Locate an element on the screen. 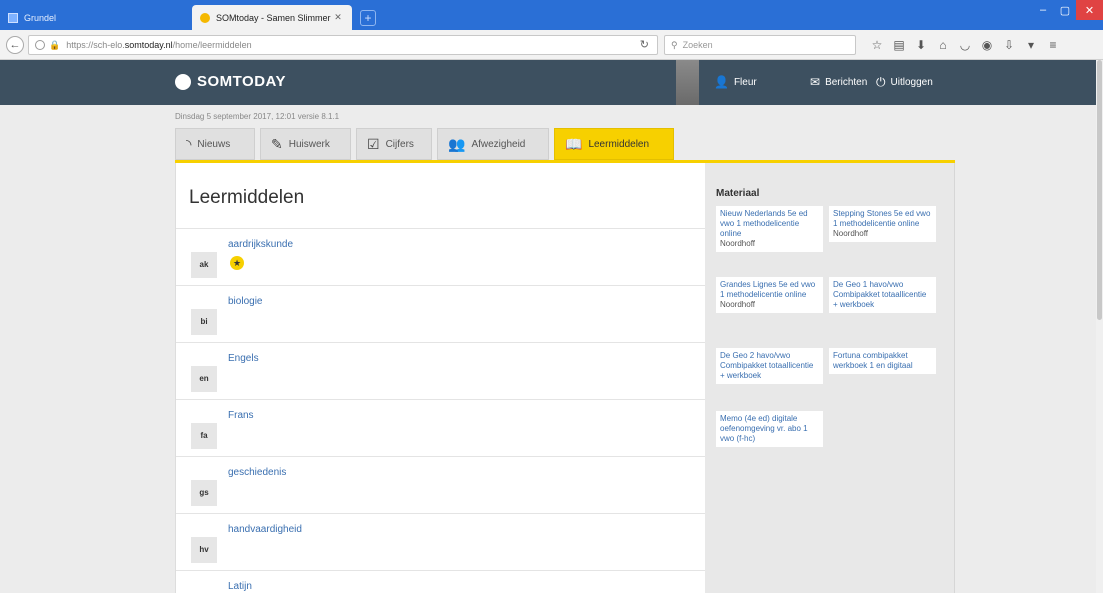  browser-tab-somtoday: SOMtoday - Samen Slimmer ✕ is located at coordinates (272, 17).